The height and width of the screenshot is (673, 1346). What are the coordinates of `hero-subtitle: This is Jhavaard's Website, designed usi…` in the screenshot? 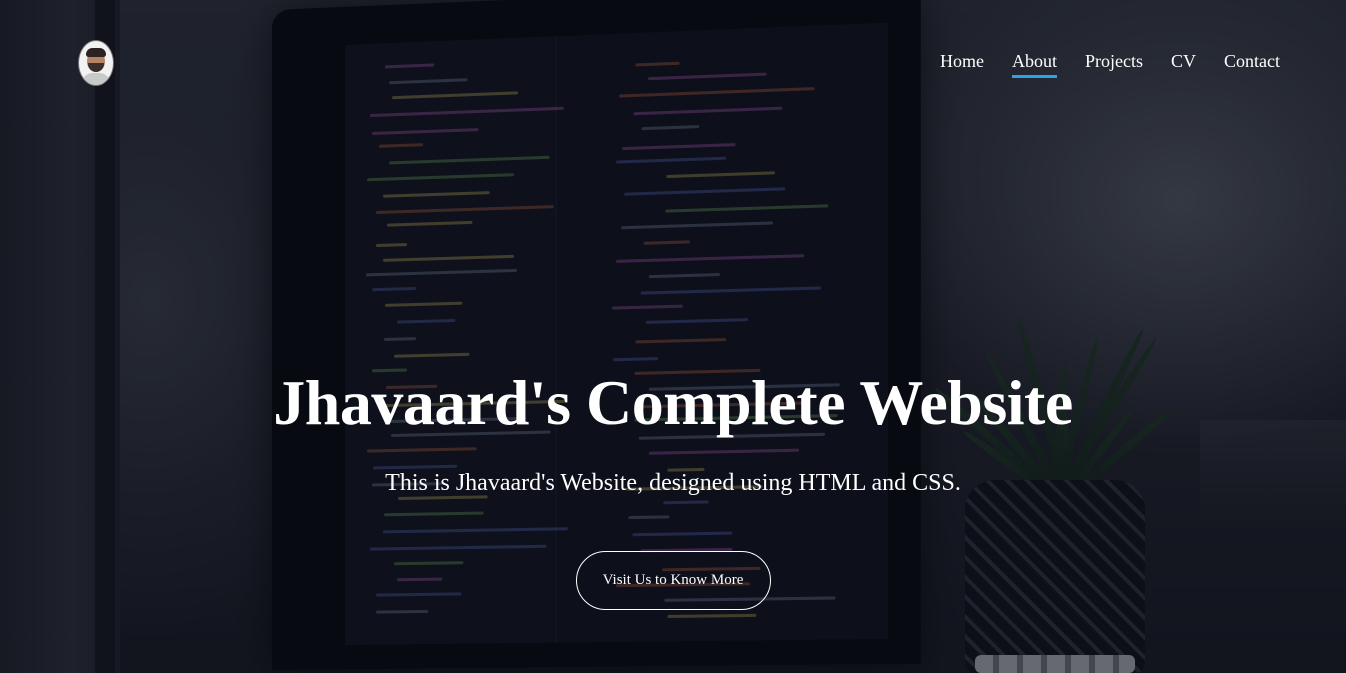 It's located at (673, 483).